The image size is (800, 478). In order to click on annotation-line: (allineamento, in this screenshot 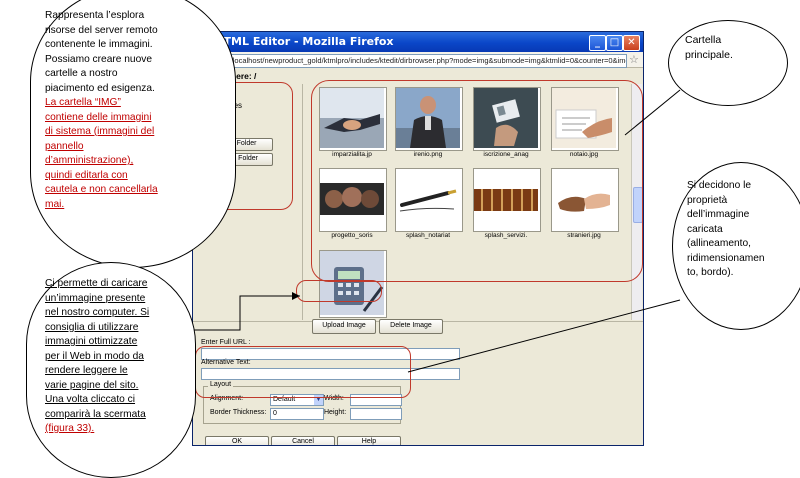, I will do `click(719, 243)`.